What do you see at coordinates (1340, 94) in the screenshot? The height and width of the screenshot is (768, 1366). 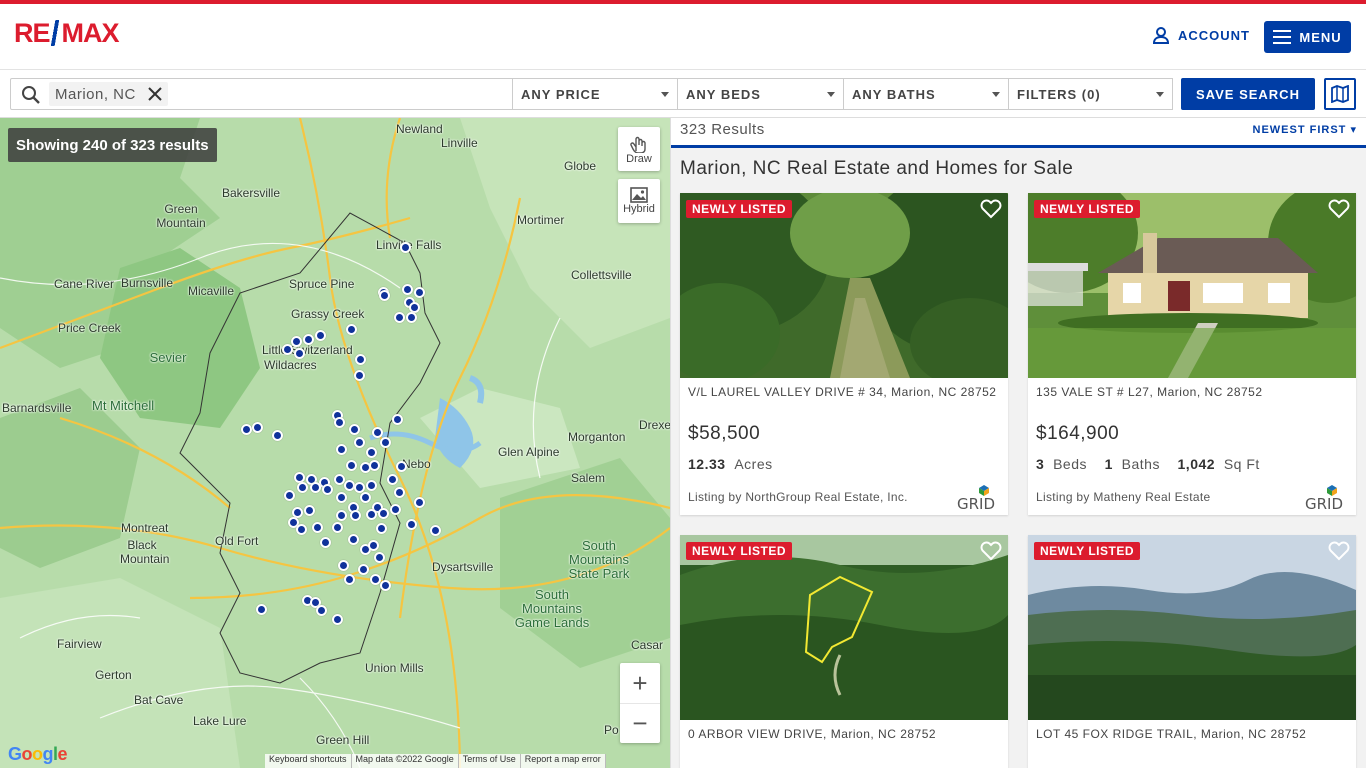 I see `map-view-toggle` at bounding box center [1340, 94].